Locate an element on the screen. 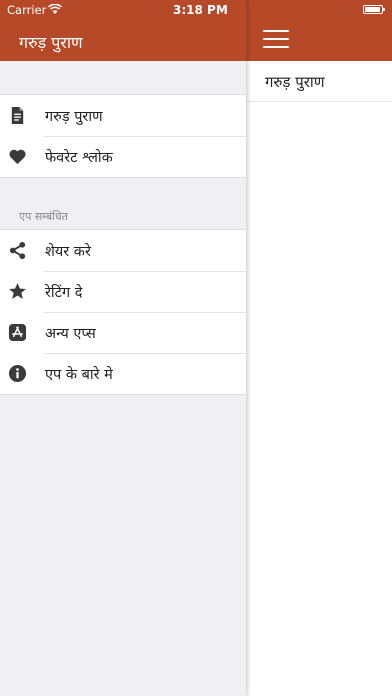 The width and height of the screenshot is (392, 696). drawer-title: गरुड़ पुराण is located at coordinates (51, 42).